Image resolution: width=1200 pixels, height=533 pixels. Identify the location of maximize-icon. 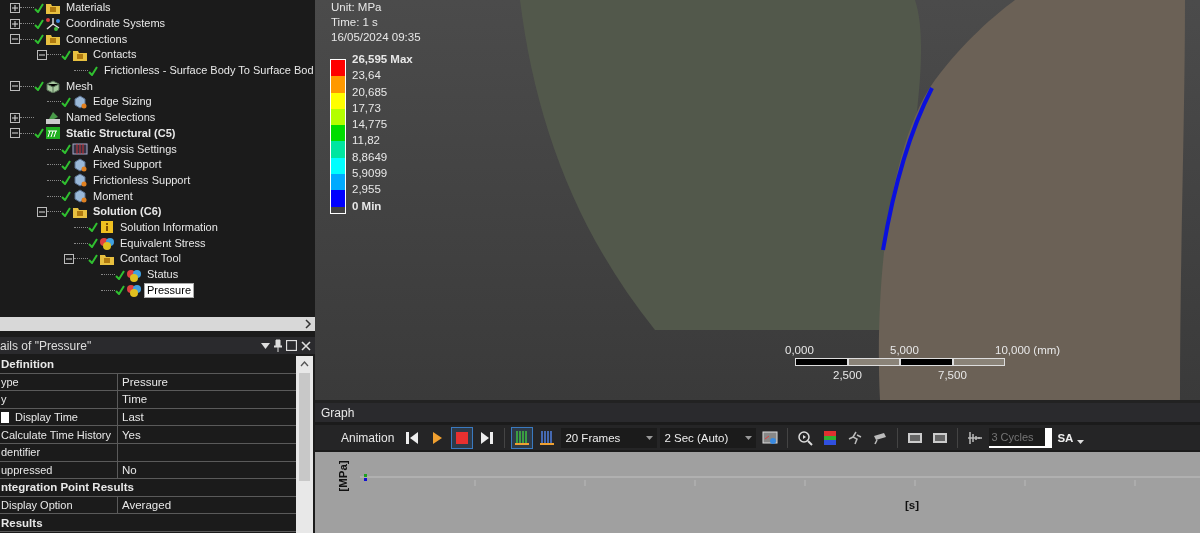
(291, 345).